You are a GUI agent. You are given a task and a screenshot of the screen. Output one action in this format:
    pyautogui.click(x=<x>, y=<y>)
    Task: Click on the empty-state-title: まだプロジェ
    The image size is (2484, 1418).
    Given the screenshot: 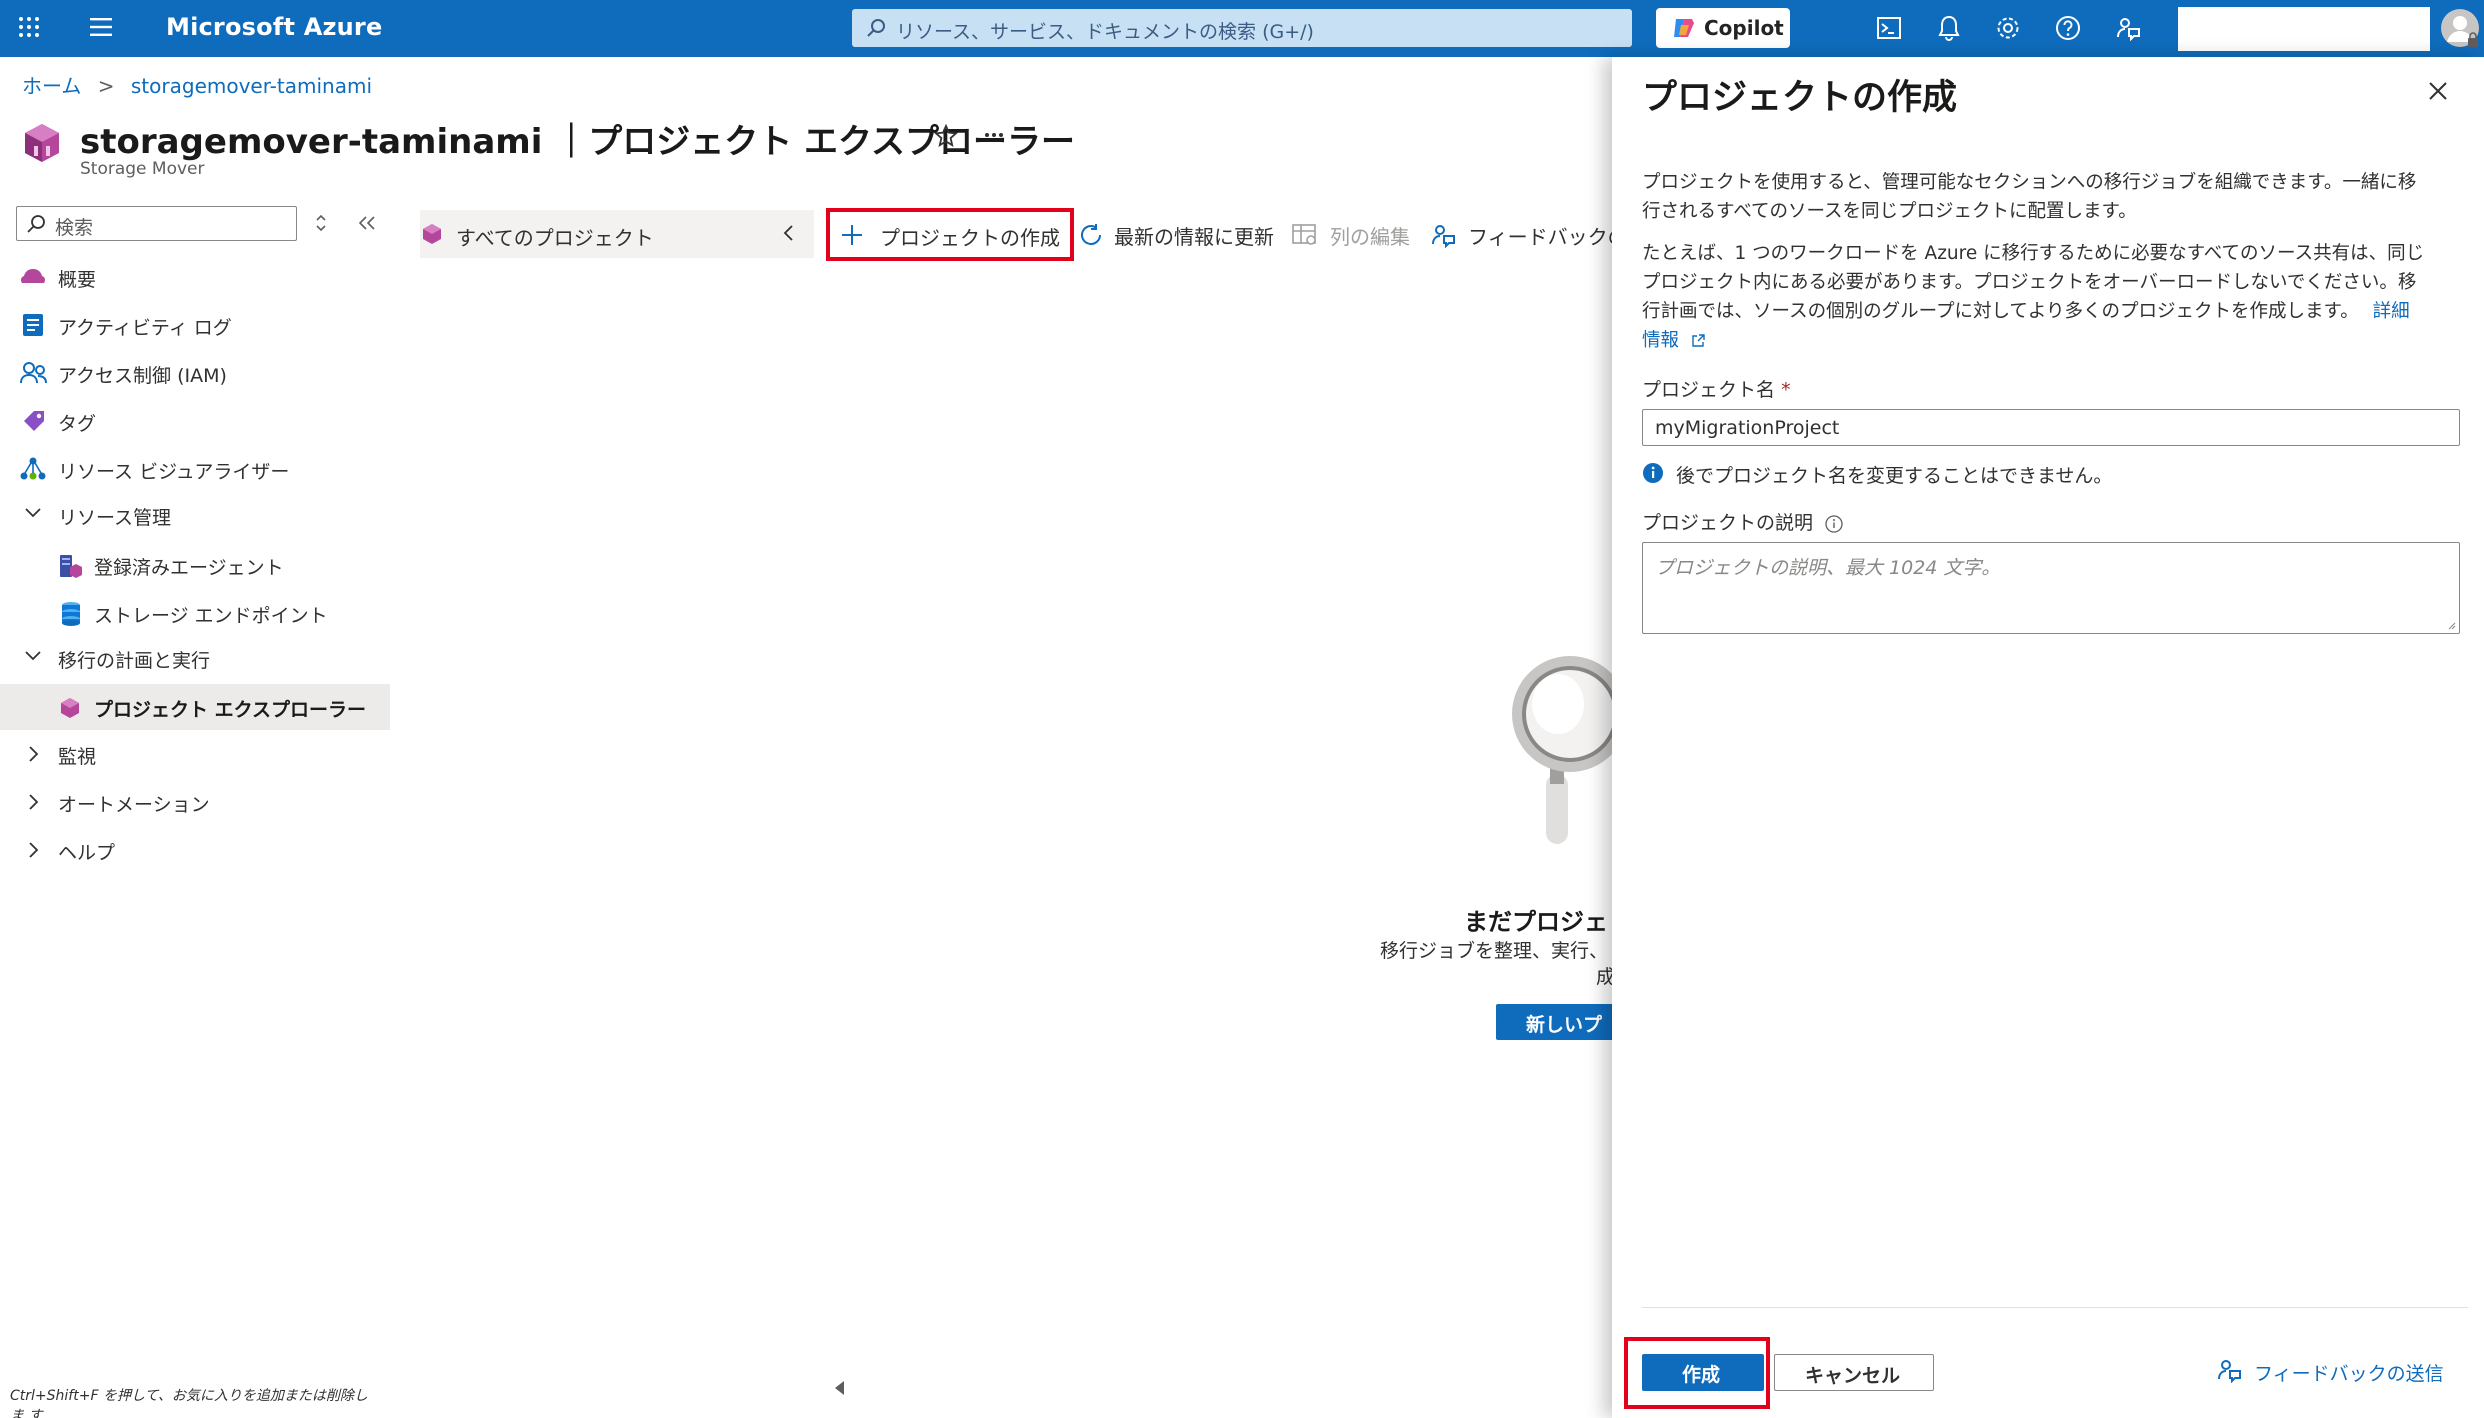 What is the action you would take?
    pyautogui.click(x=1536, y=922)
    